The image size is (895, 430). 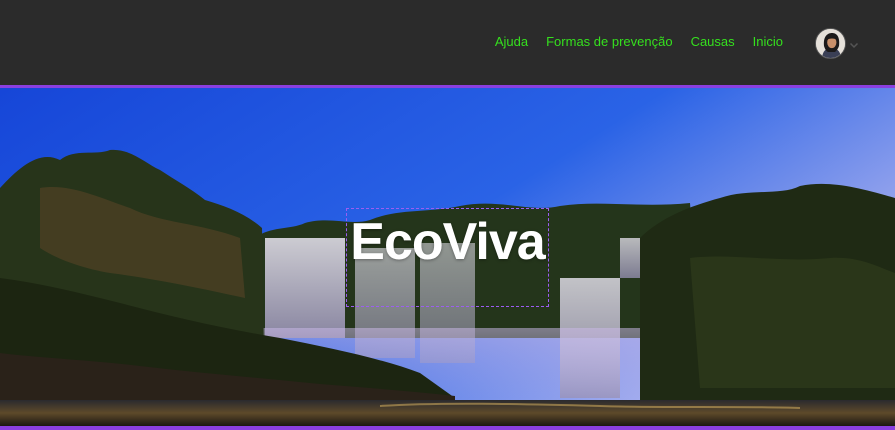 I want to click on hero-title-selection: EcoViva, so click(x=447, y=257).